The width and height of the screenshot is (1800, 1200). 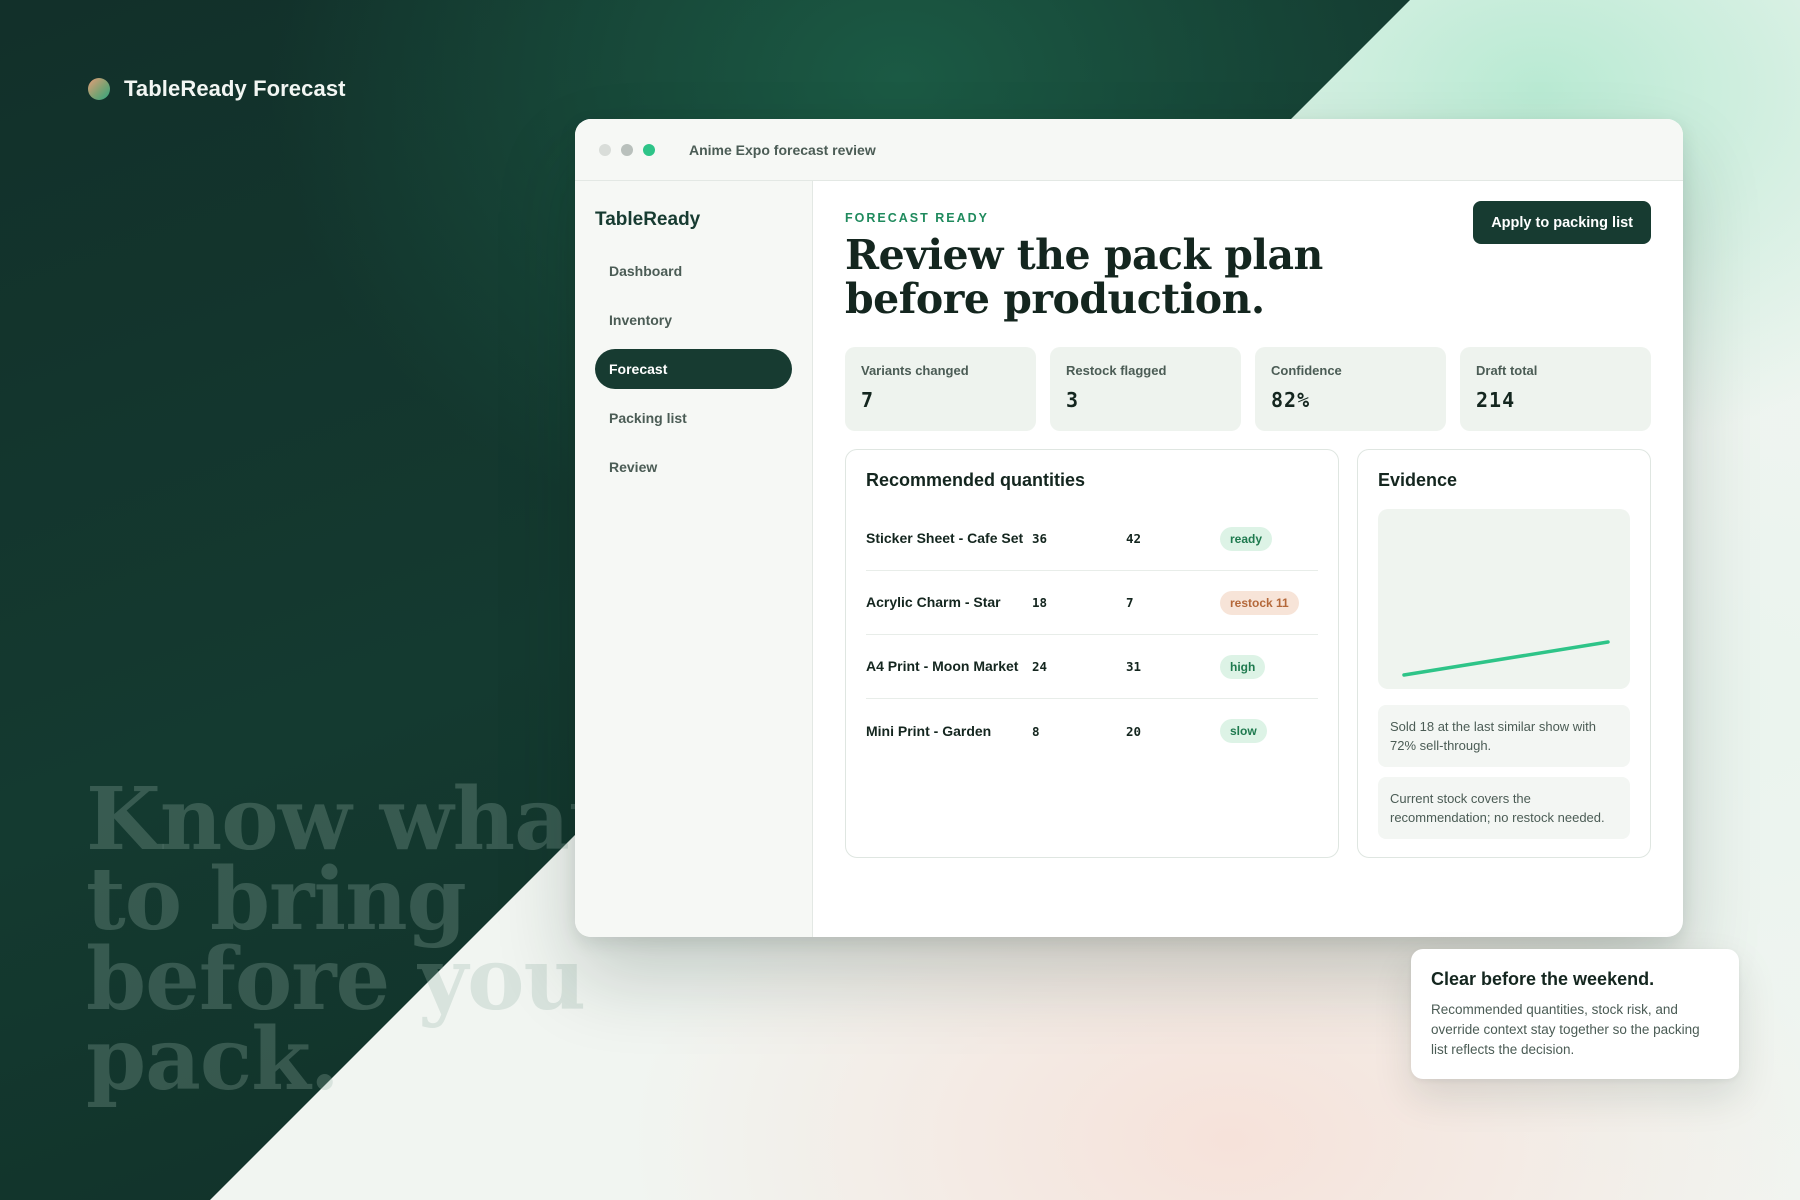 I want to click on callout-title: Clear before the weekend., so click(x=1543, y=979).